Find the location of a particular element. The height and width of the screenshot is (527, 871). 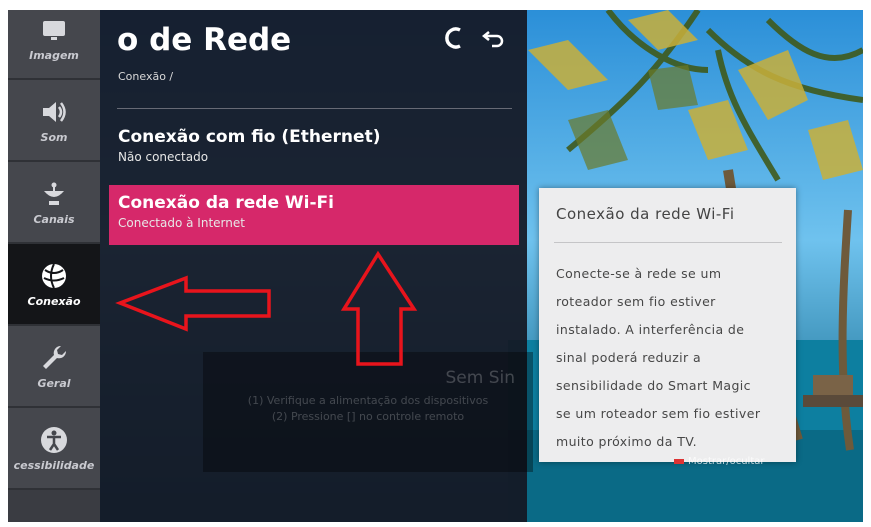

up-arrow-annotation is located at coordinates (379, 308).